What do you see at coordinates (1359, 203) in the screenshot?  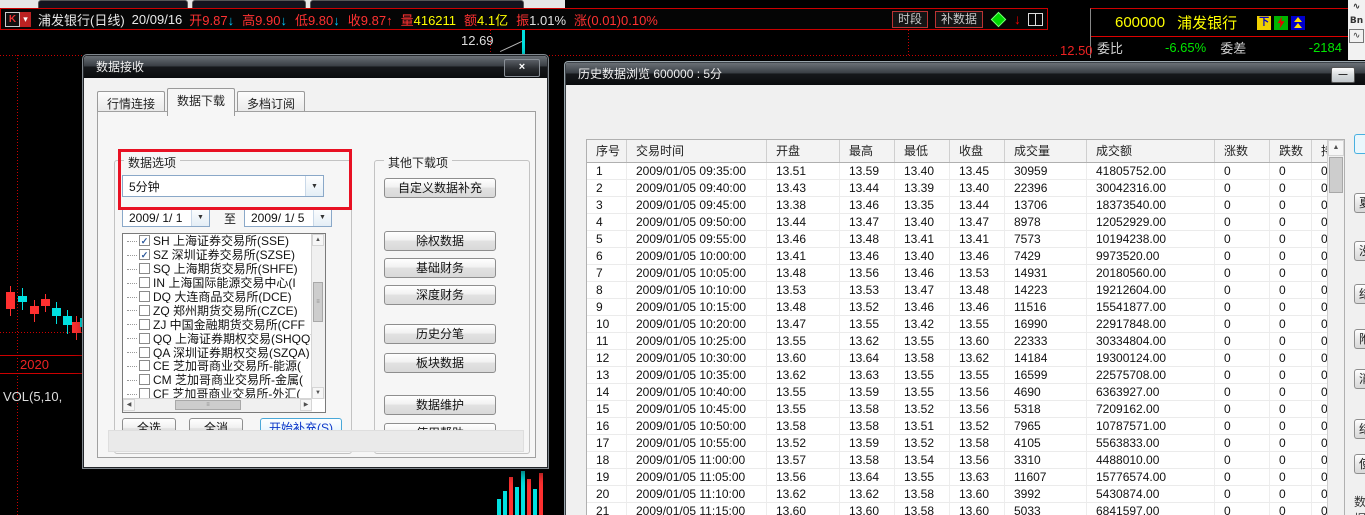 I see `clipped-button: 夏` at bounding box center [1359, 203].